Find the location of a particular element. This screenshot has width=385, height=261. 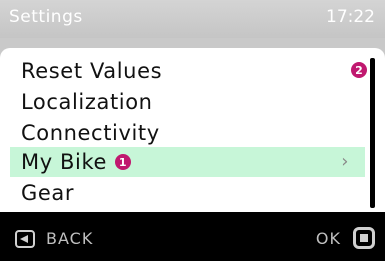

menu-item-reset-values: Reset Values is located at coordinates (187, 71).